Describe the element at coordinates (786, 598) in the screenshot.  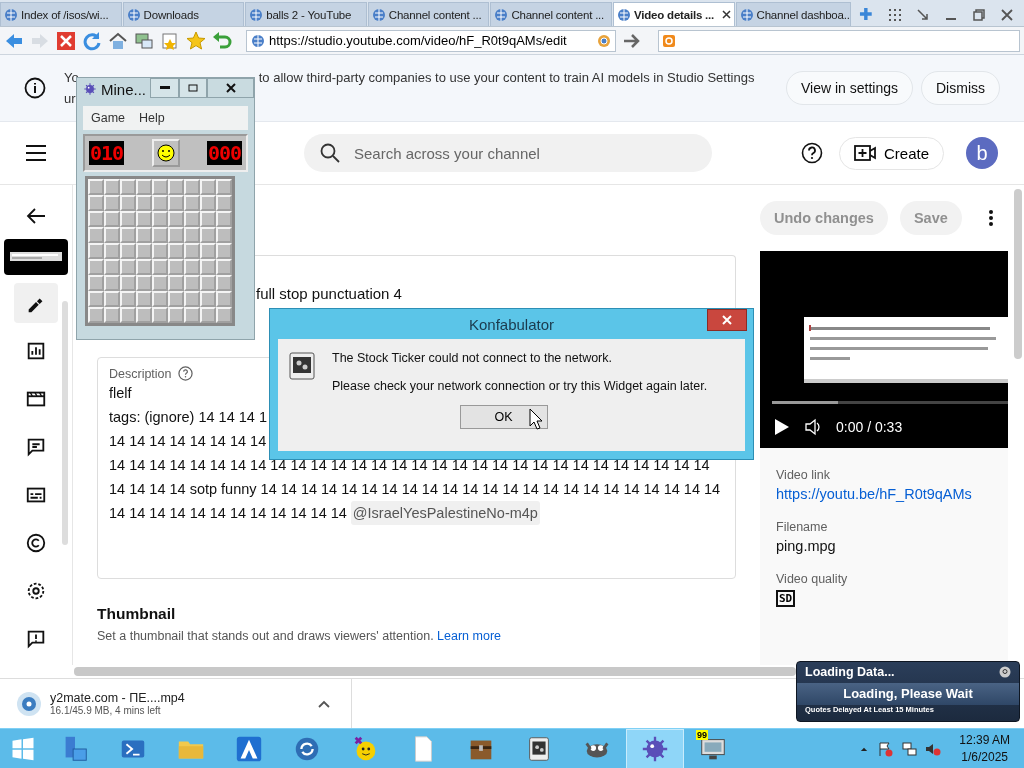
I see `quality-badge: SD` at that location.